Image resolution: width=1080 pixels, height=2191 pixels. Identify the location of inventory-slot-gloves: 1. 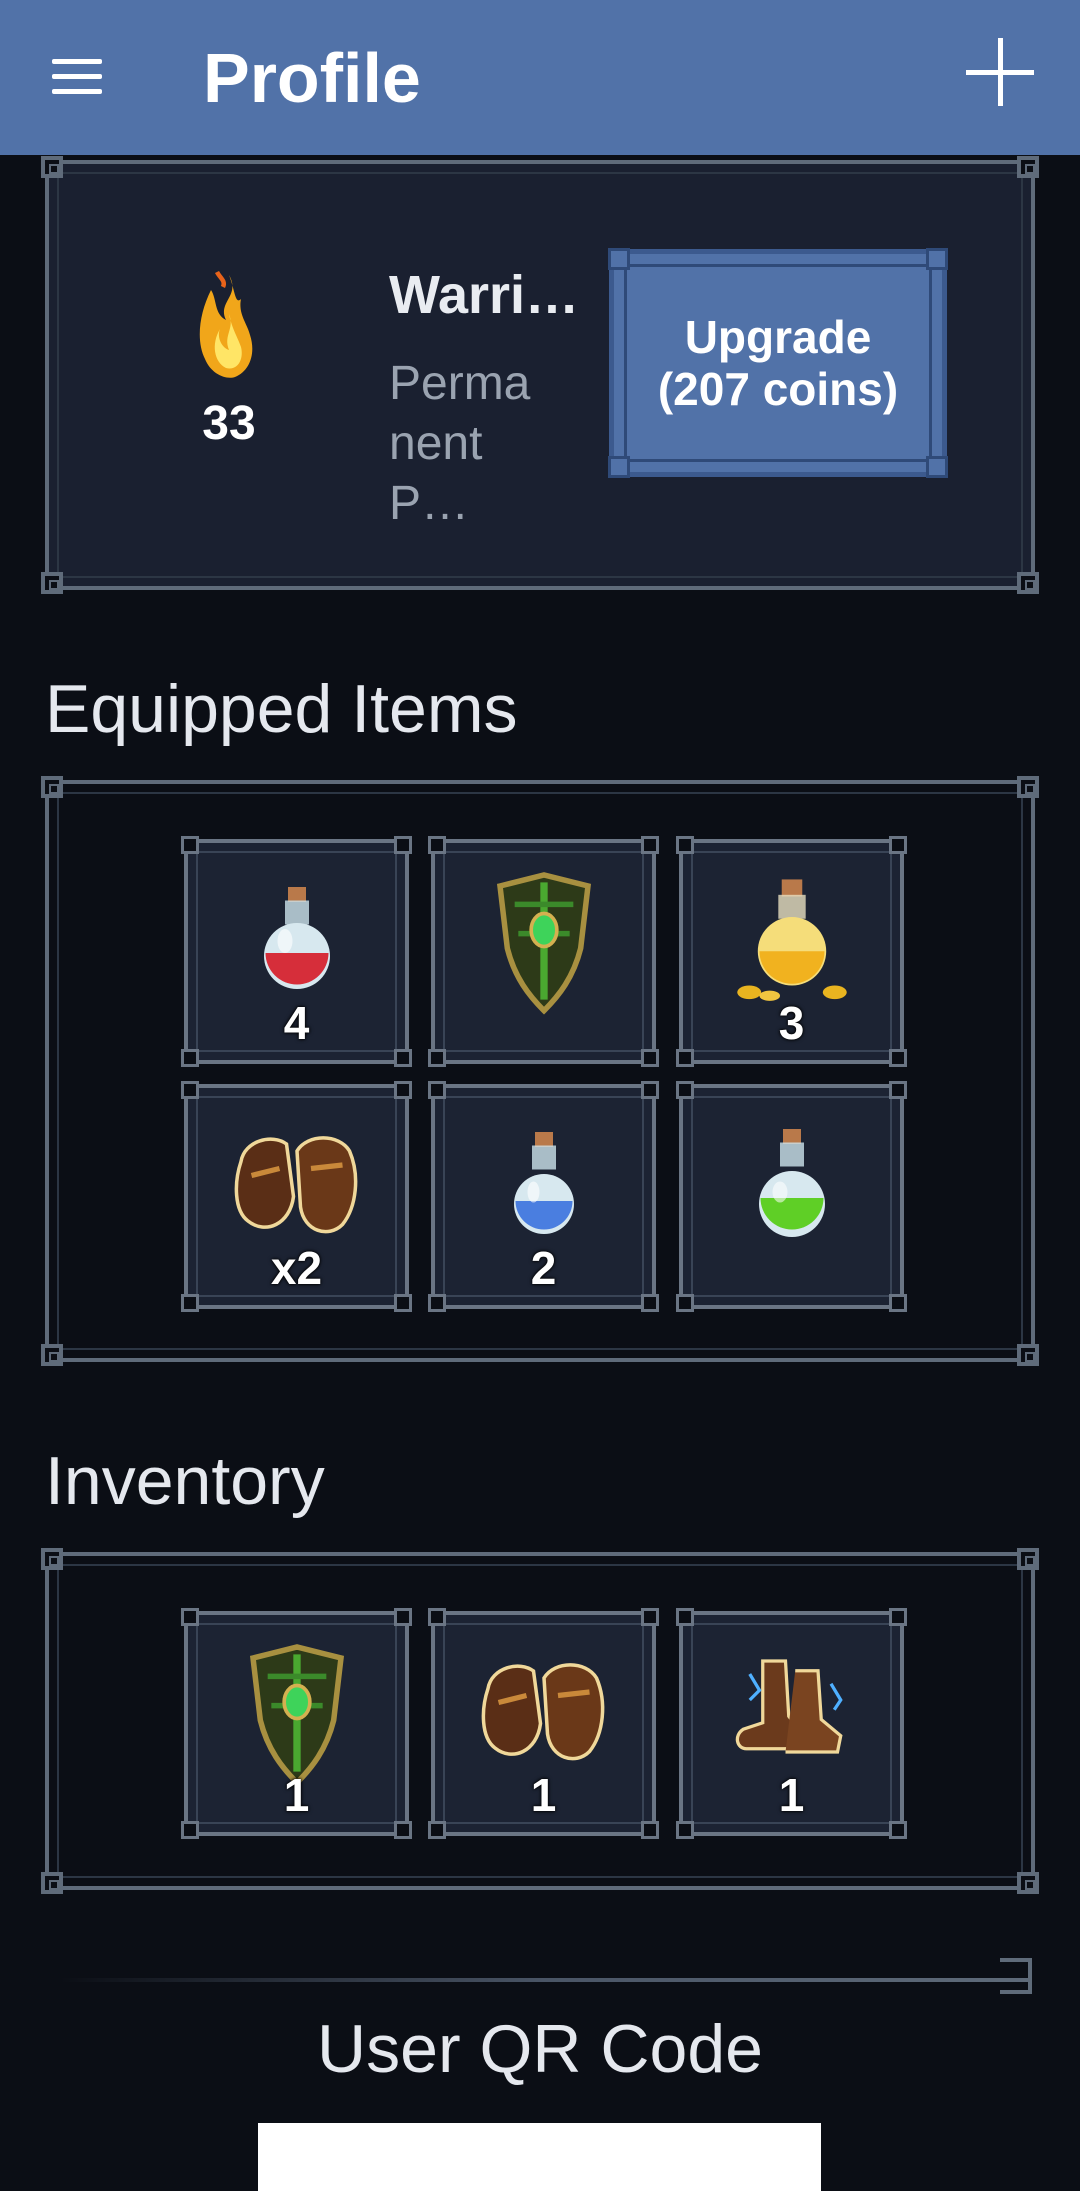
(543, 1723).